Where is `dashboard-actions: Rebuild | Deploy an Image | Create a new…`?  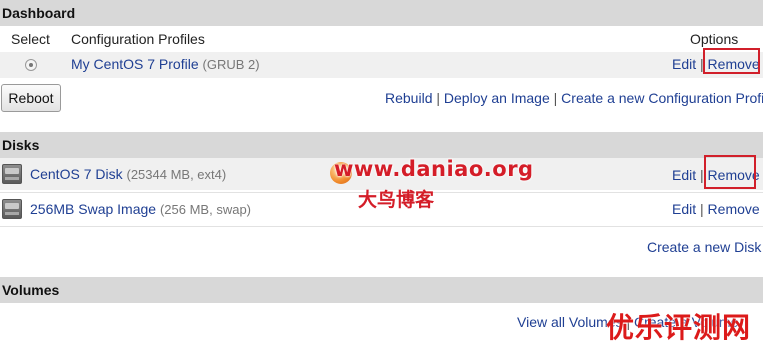 dashboard-actions: Rebuild | Deploy an Image | Create a new… is located at coordinates (574, 98).